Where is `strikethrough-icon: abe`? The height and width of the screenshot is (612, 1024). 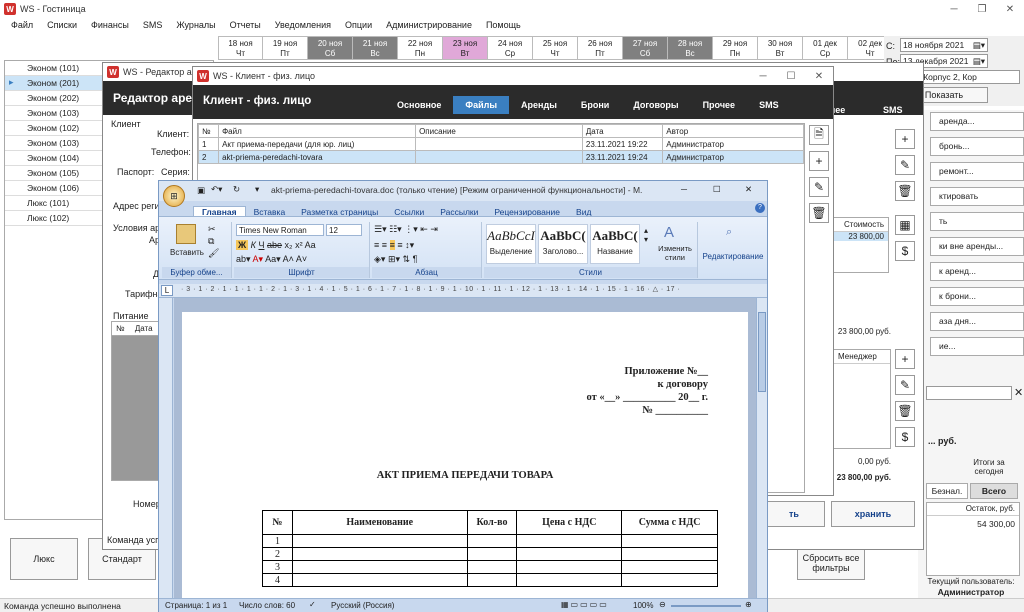 strikethrough-icon: abe is located at coordinates (274, 245).